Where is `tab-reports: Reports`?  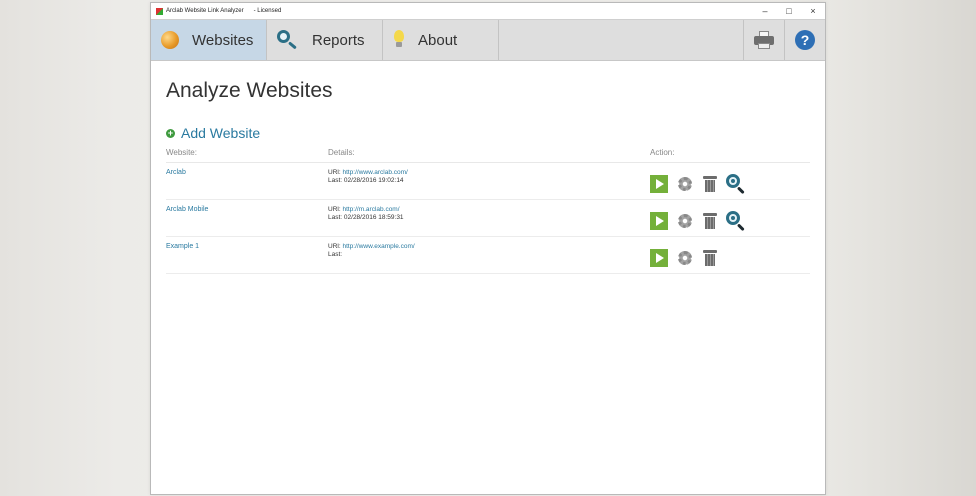
tab-reports: Reports is located at coordinates (325, 40).